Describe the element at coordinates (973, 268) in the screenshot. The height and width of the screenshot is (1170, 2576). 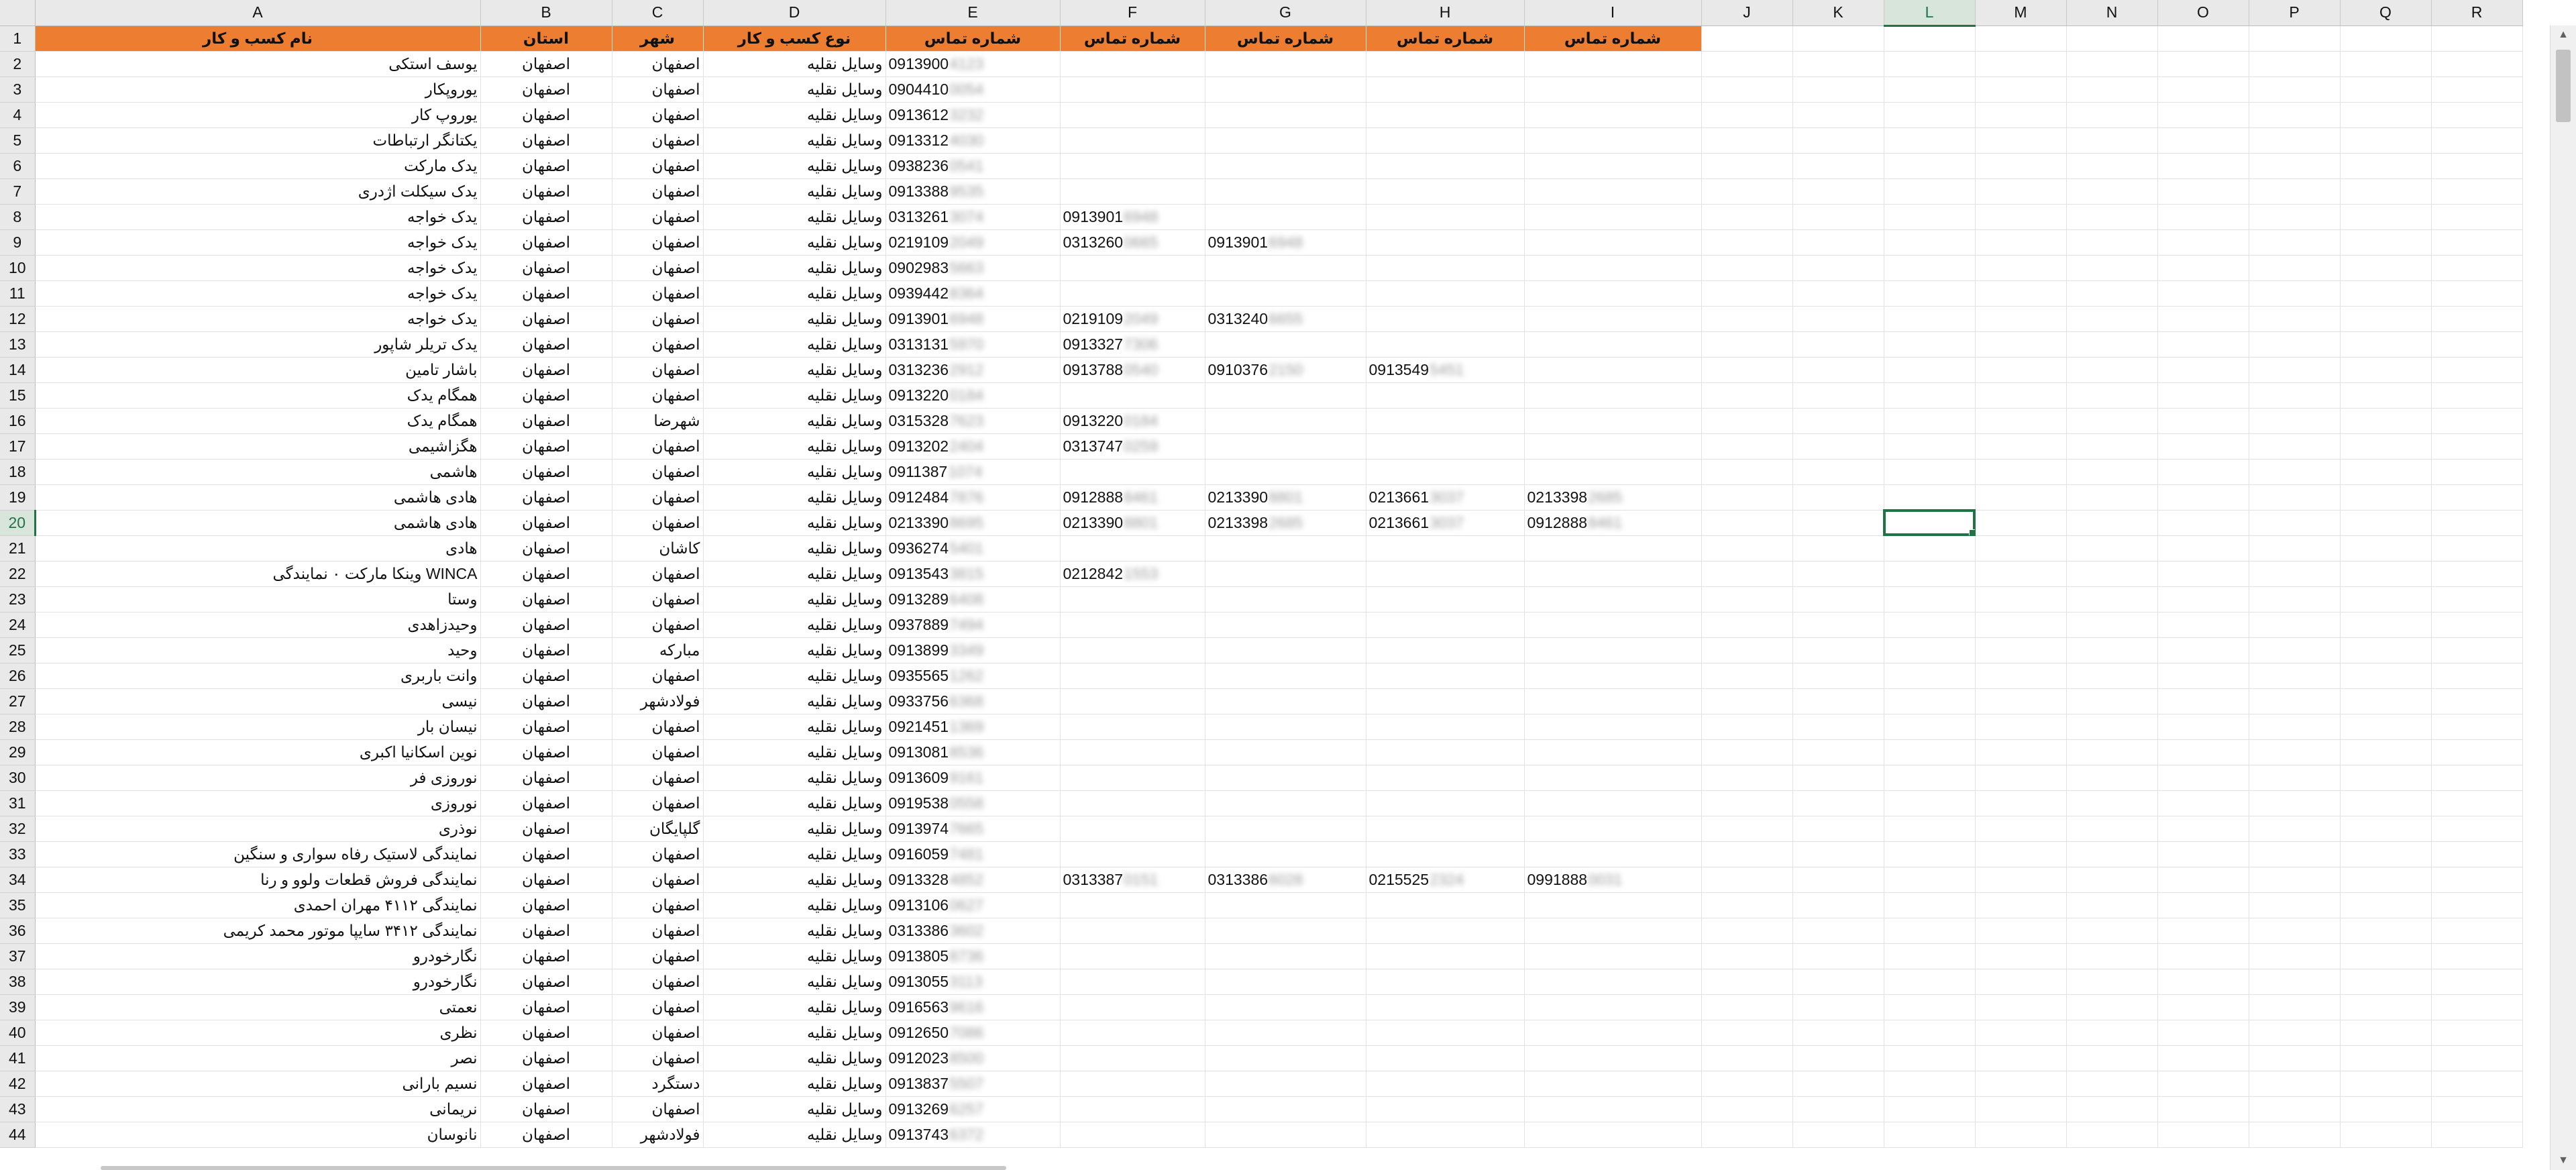
I see `phone-cell: 09029835663` at that location.